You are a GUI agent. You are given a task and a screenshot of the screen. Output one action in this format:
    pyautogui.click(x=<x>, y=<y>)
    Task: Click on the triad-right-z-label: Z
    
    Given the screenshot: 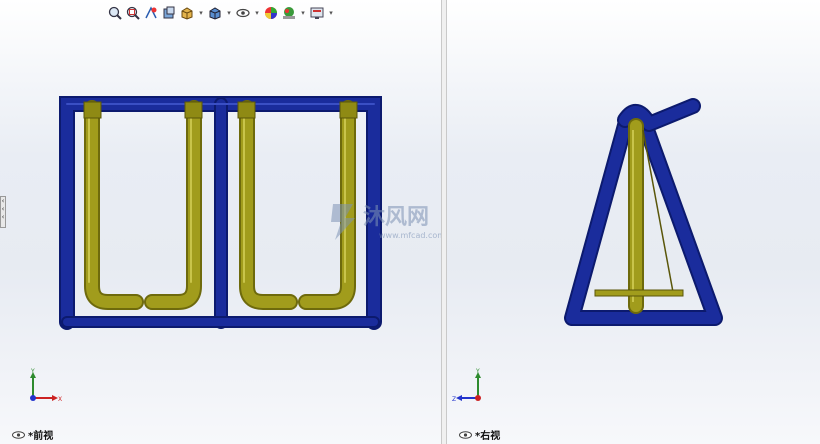 What is the action you would take?
    pyautogui.click(x=454, y=399)
    